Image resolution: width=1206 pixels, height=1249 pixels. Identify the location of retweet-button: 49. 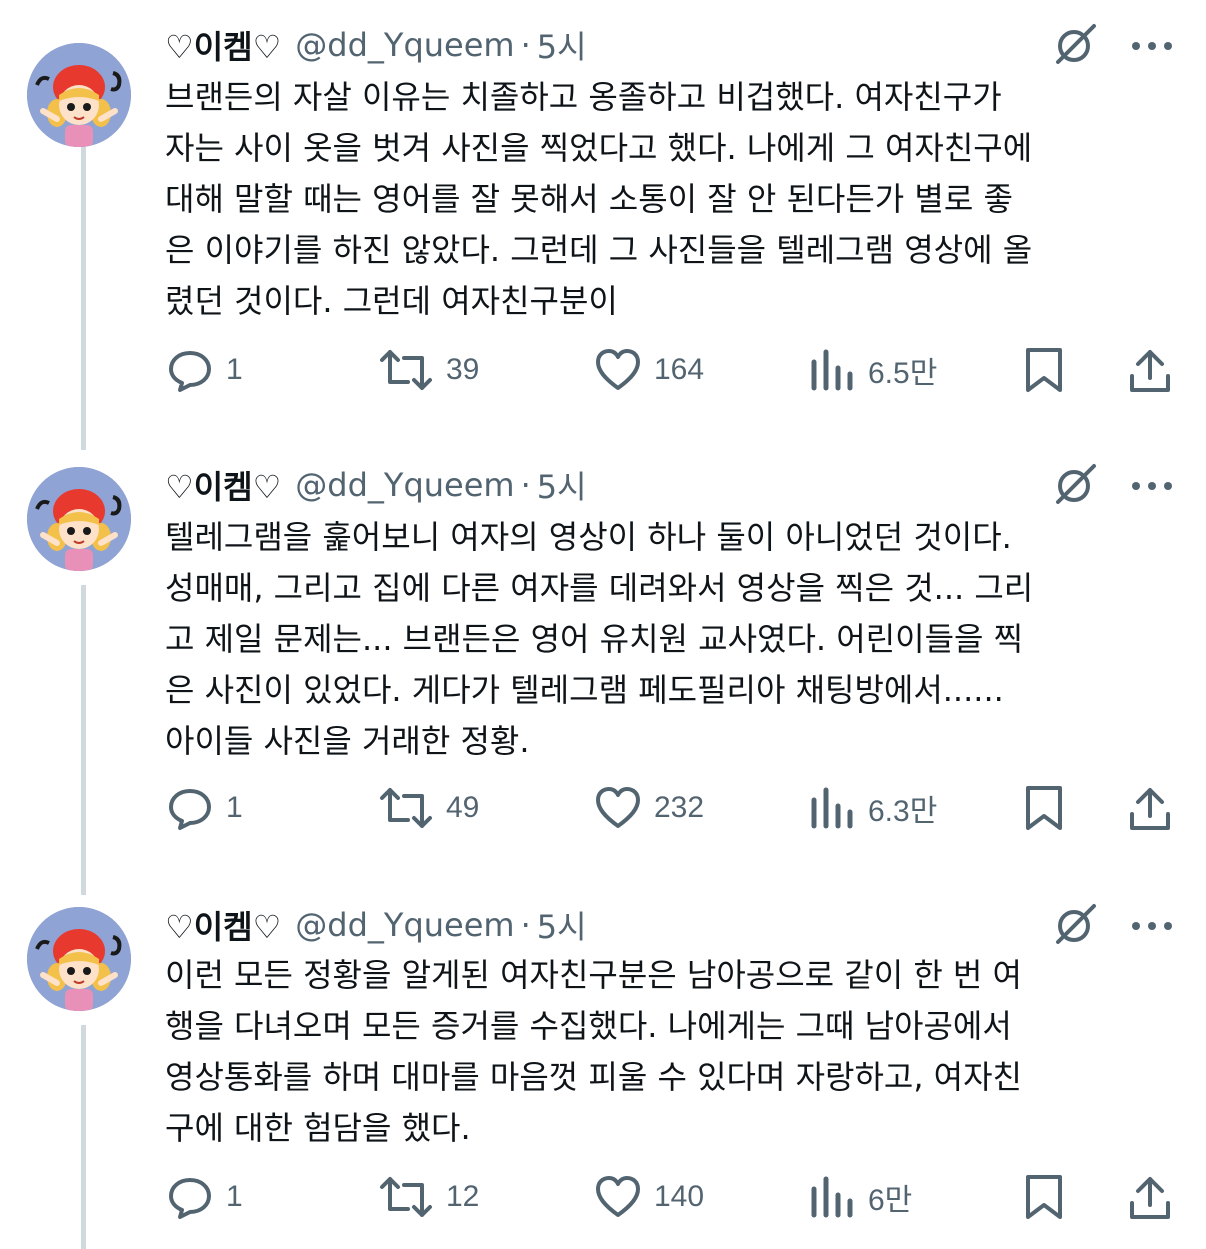
(428, 808).